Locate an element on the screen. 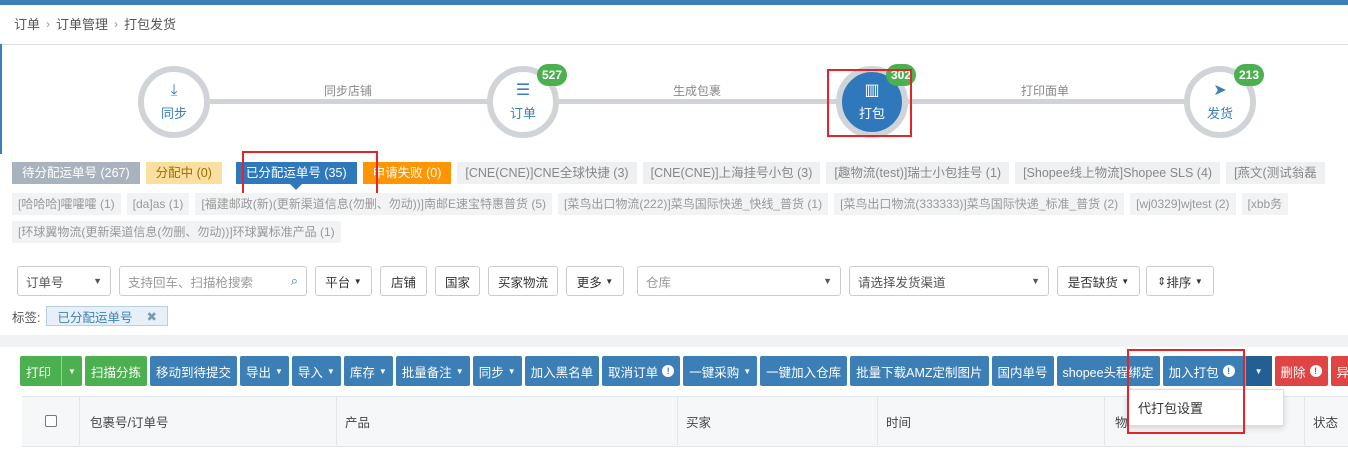 This screenshot has height=454, width=1348. chevron-right-icon: › is located at coordinates (116, 23).